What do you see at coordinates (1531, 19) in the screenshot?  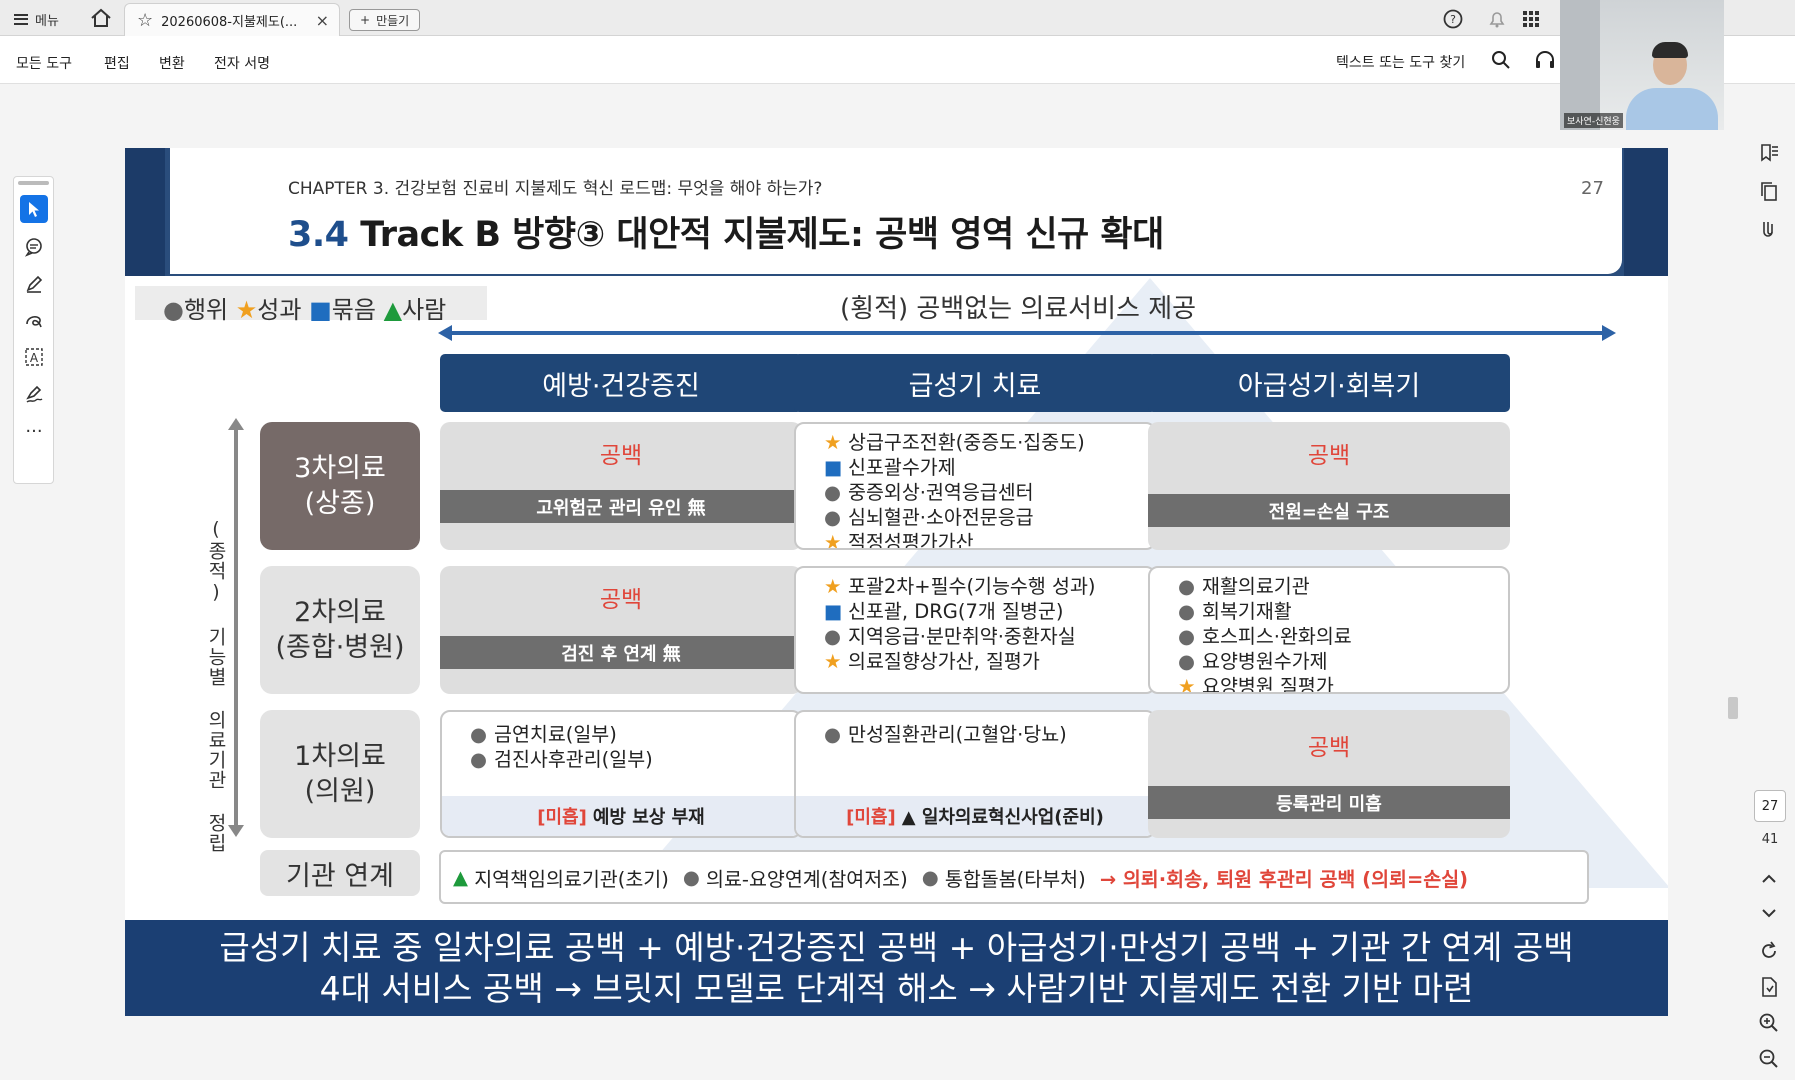 I see `apps-grid-icon` at bounding box center [1531, 19].